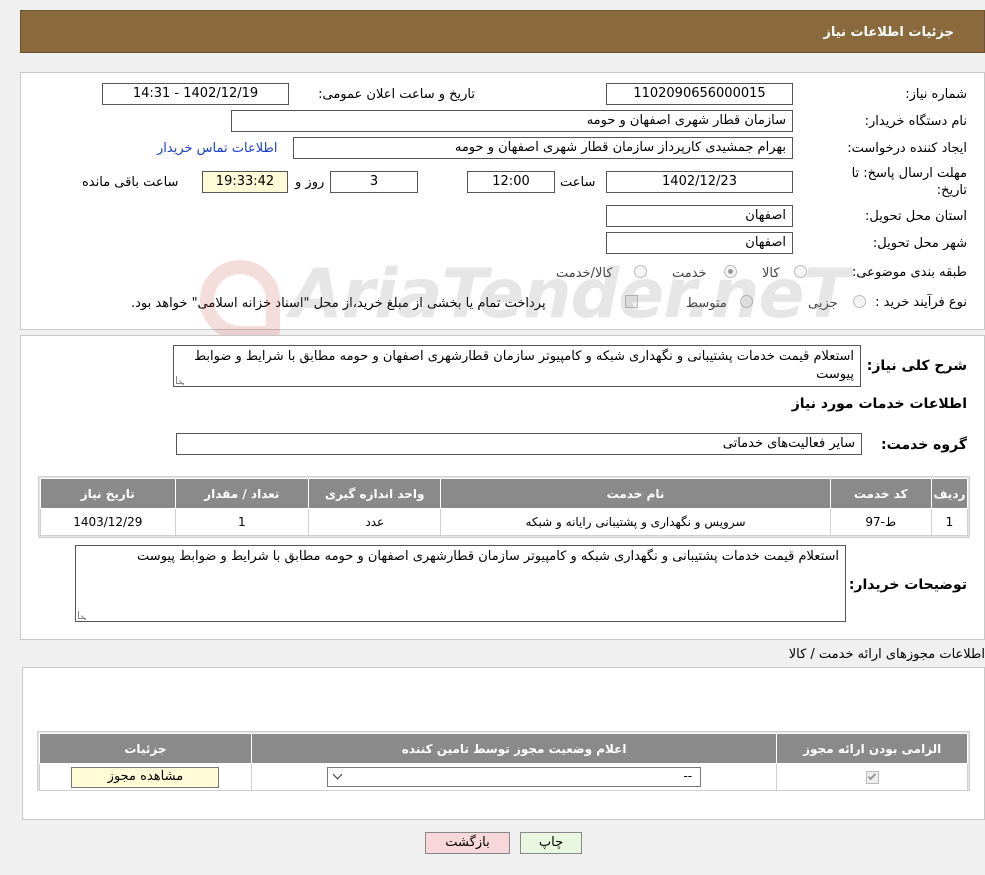 This screenshot has height=875, width=985. What do you see at coordinates (689, 273) in the screenshot?
I see `category-service-label: خدمت` at bounding box center [689, 273].